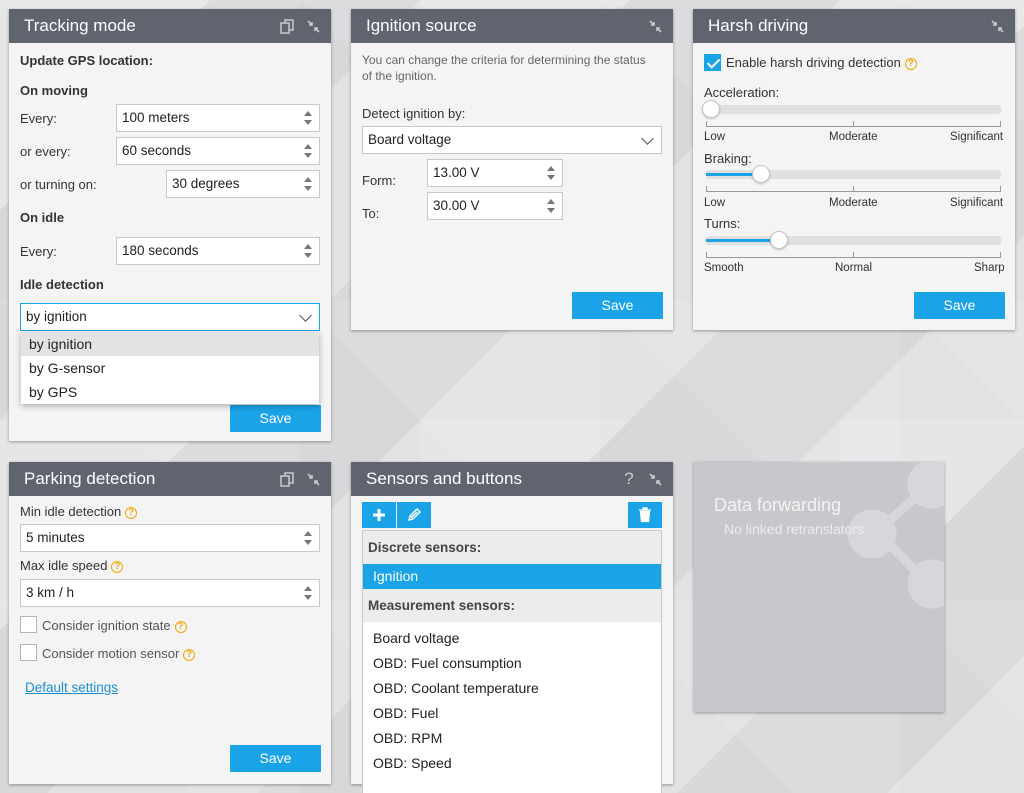 This screenshot has height=793, width=1024. Describe the element at coordinates (851, 109) in the screenshot. I see `acceleration-slider` at that location.